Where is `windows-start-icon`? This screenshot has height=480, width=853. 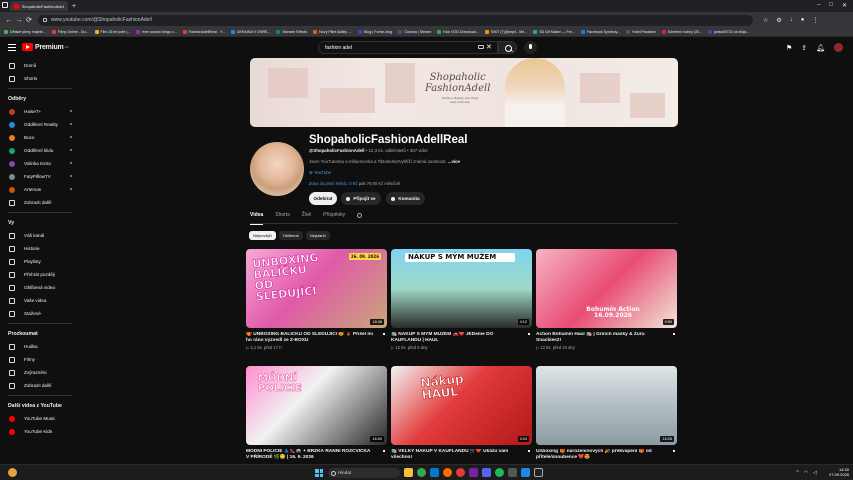 windows-start-icon is located at coordinates (319, 473).